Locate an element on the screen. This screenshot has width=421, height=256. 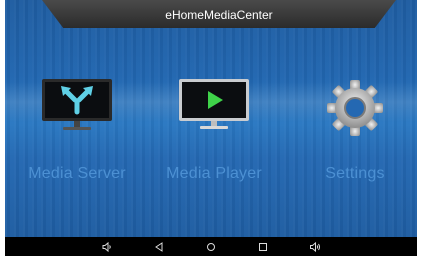
media-player-label: Media Player is located at coordinates (214, 173).